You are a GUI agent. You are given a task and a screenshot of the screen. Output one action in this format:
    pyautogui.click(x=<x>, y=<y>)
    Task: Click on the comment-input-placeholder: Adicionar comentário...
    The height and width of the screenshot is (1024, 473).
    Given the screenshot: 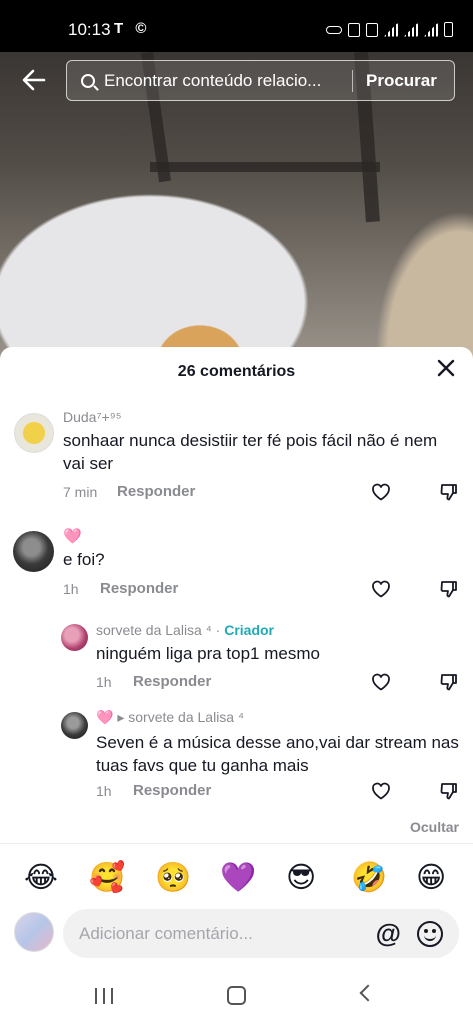 What is the action you would take?
    pyautogui.click(x=166, y=933)
    